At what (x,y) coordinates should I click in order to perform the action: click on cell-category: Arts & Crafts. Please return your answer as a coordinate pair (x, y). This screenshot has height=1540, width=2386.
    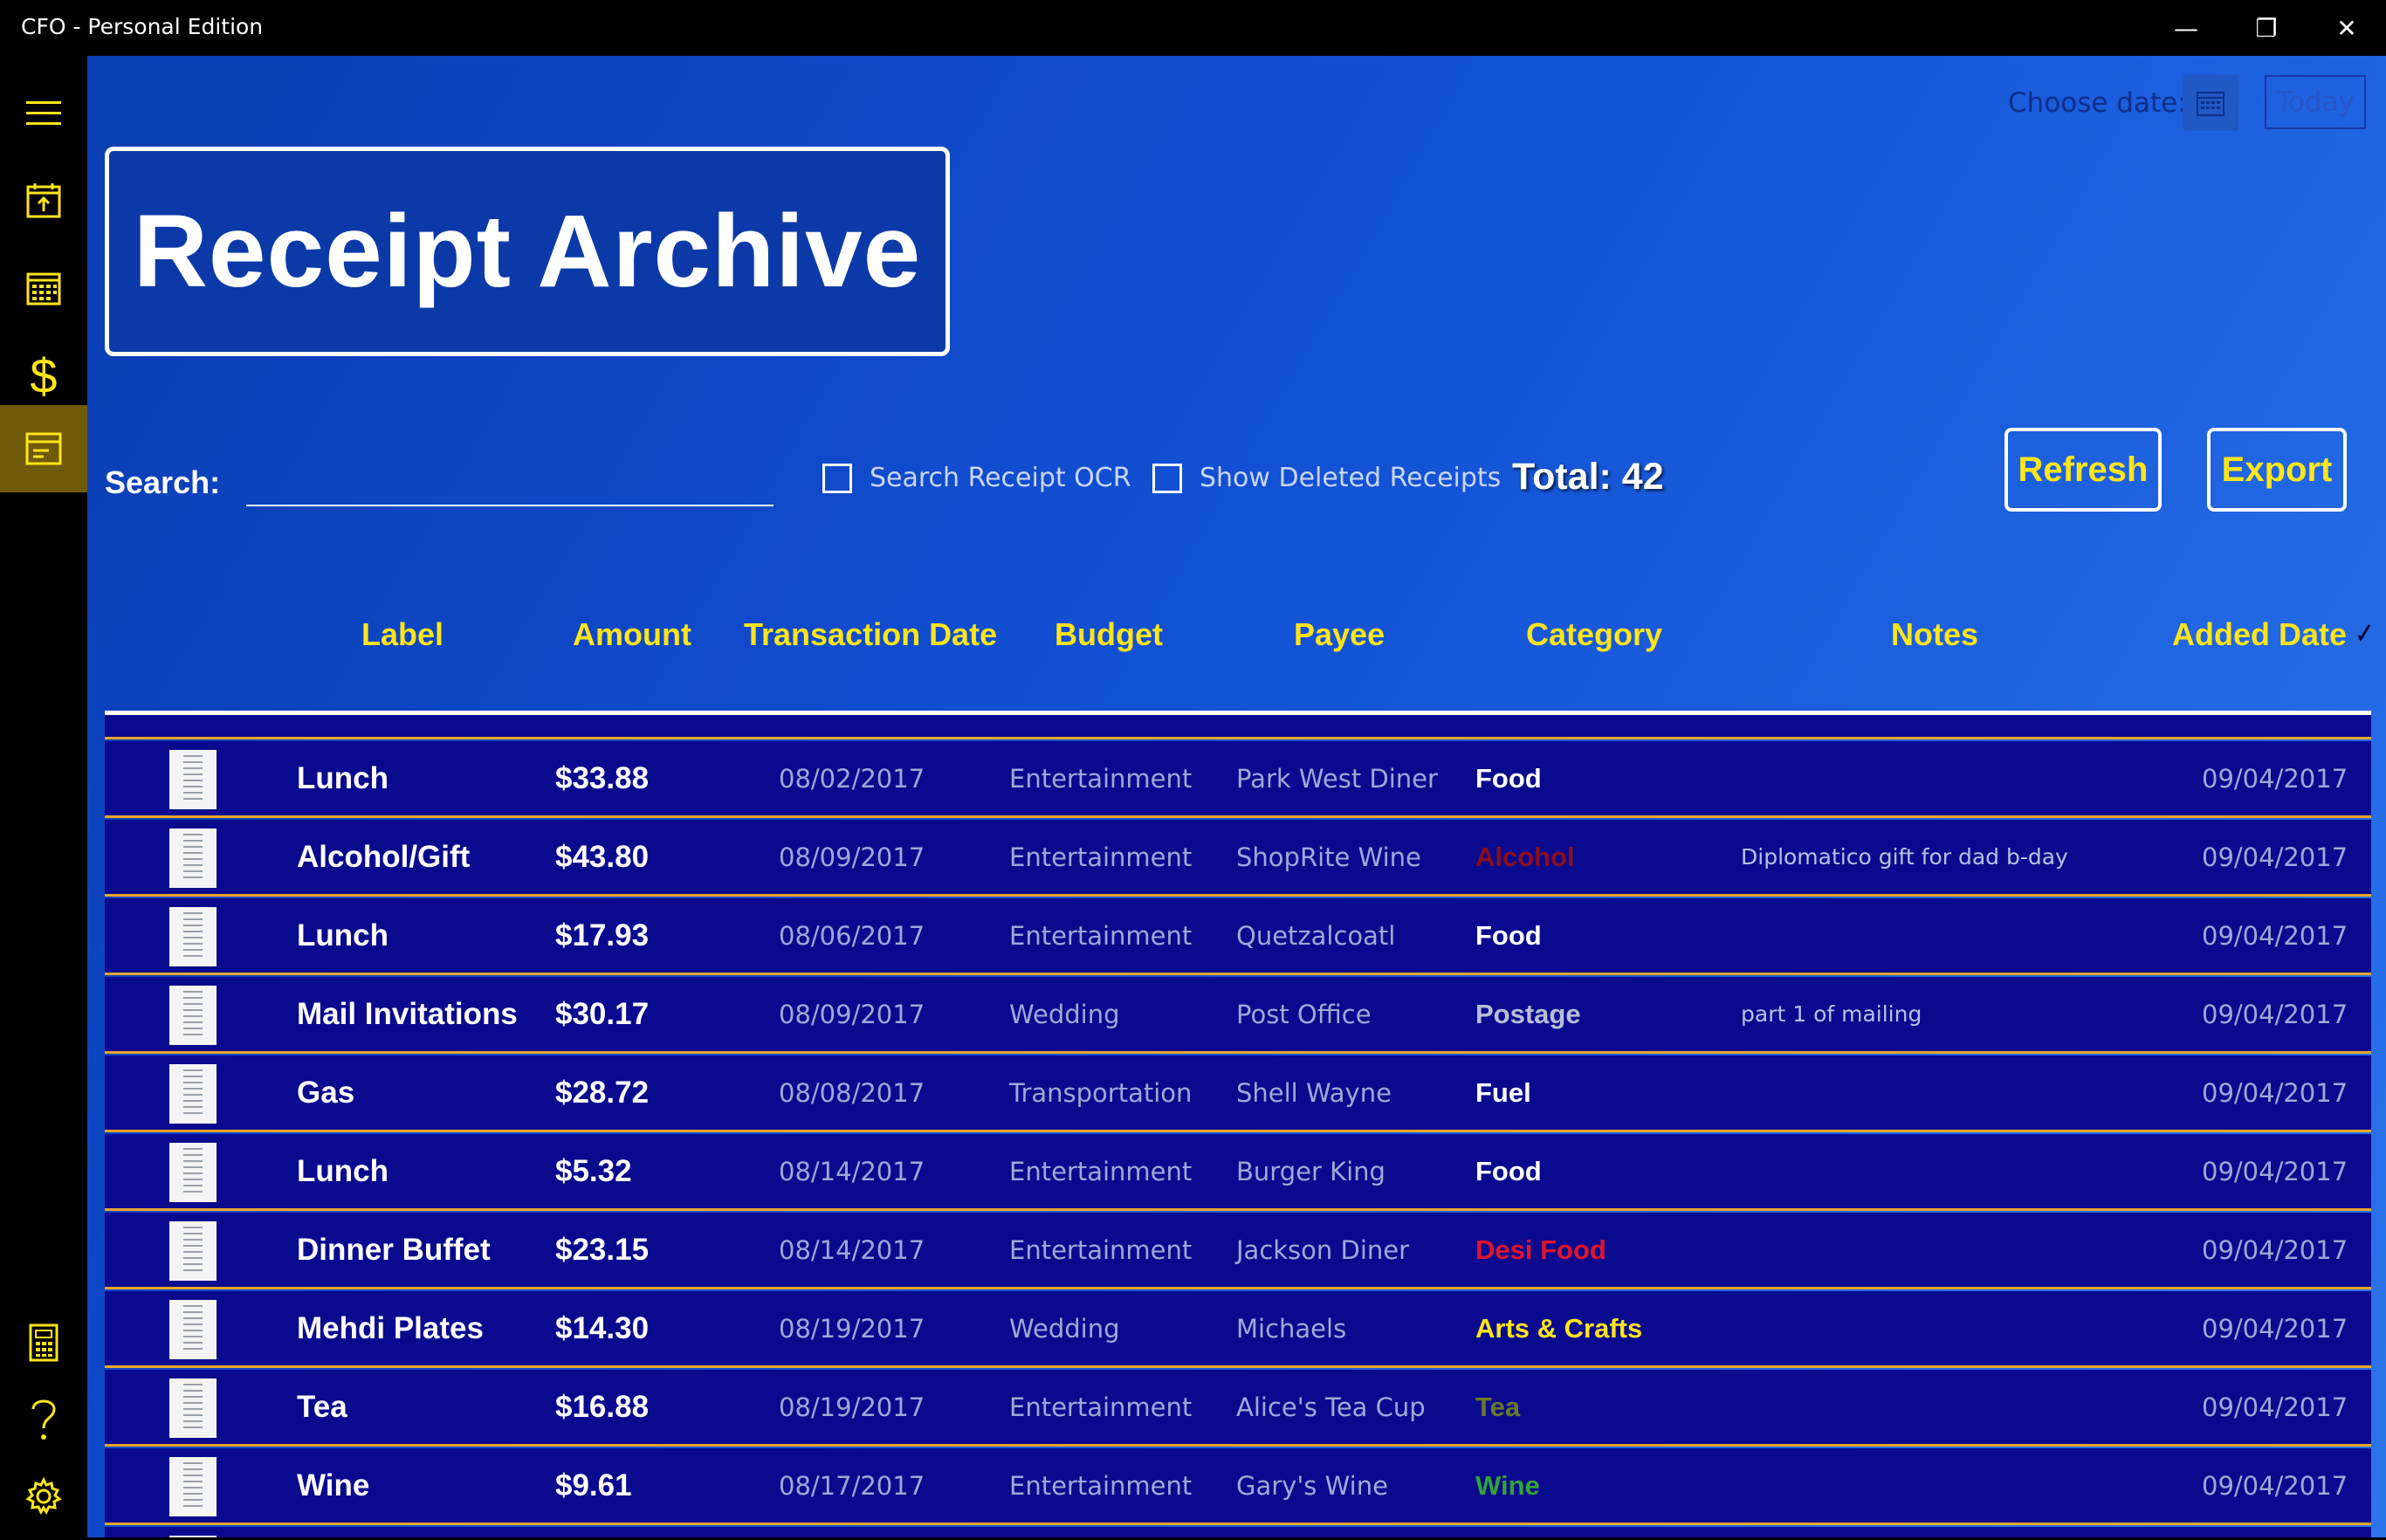
    Looking at the image, I should click on (1559, 1328).